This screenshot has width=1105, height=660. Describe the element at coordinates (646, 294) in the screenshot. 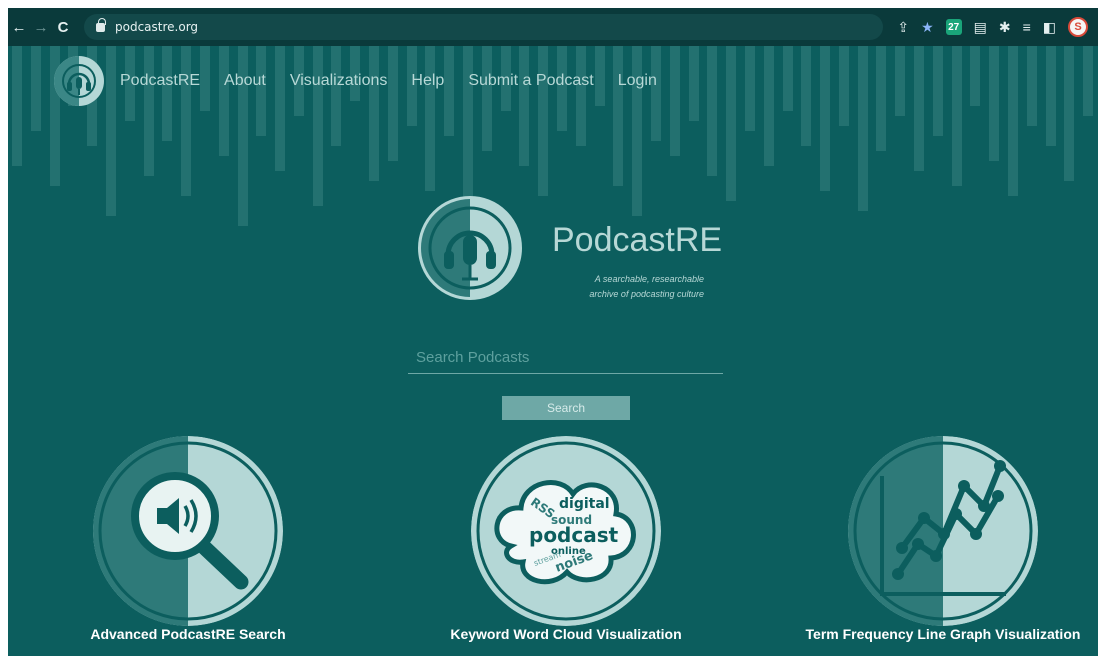

I see `tagline-line-2: archive of podcasting culture` at that location.